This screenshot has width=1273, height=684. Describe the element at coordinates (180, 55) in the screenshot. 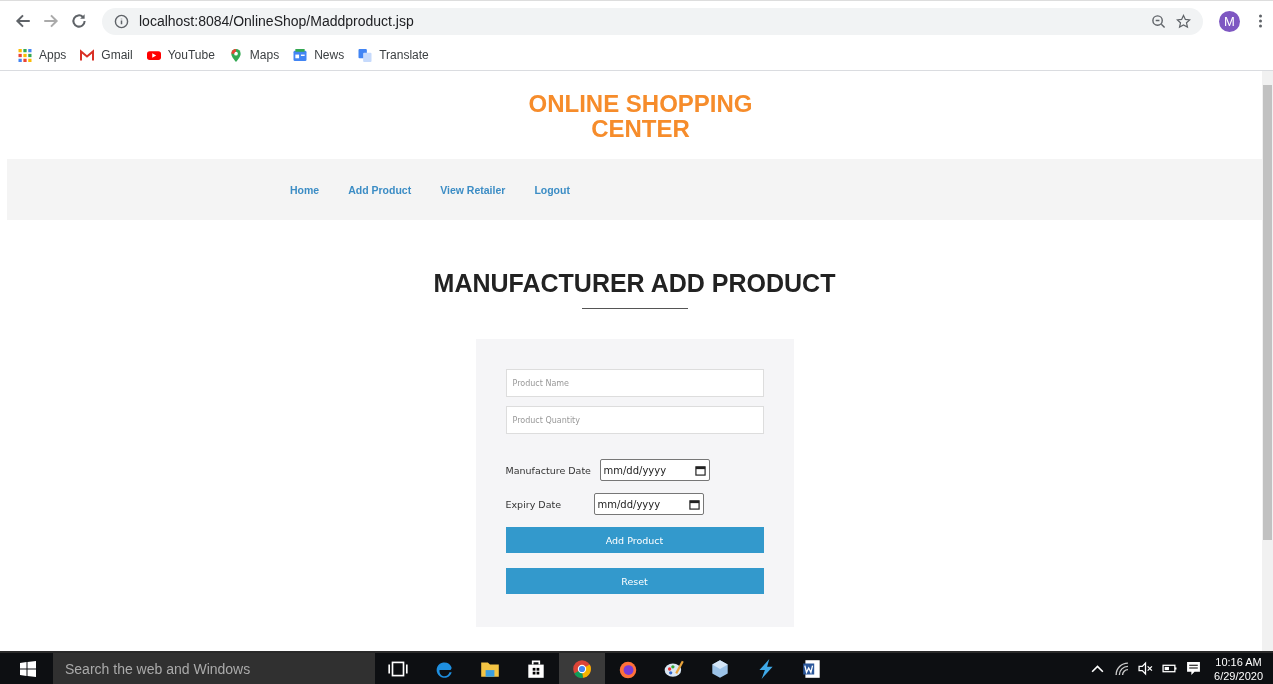

I see `bookmark-link: YouTube` at that location.